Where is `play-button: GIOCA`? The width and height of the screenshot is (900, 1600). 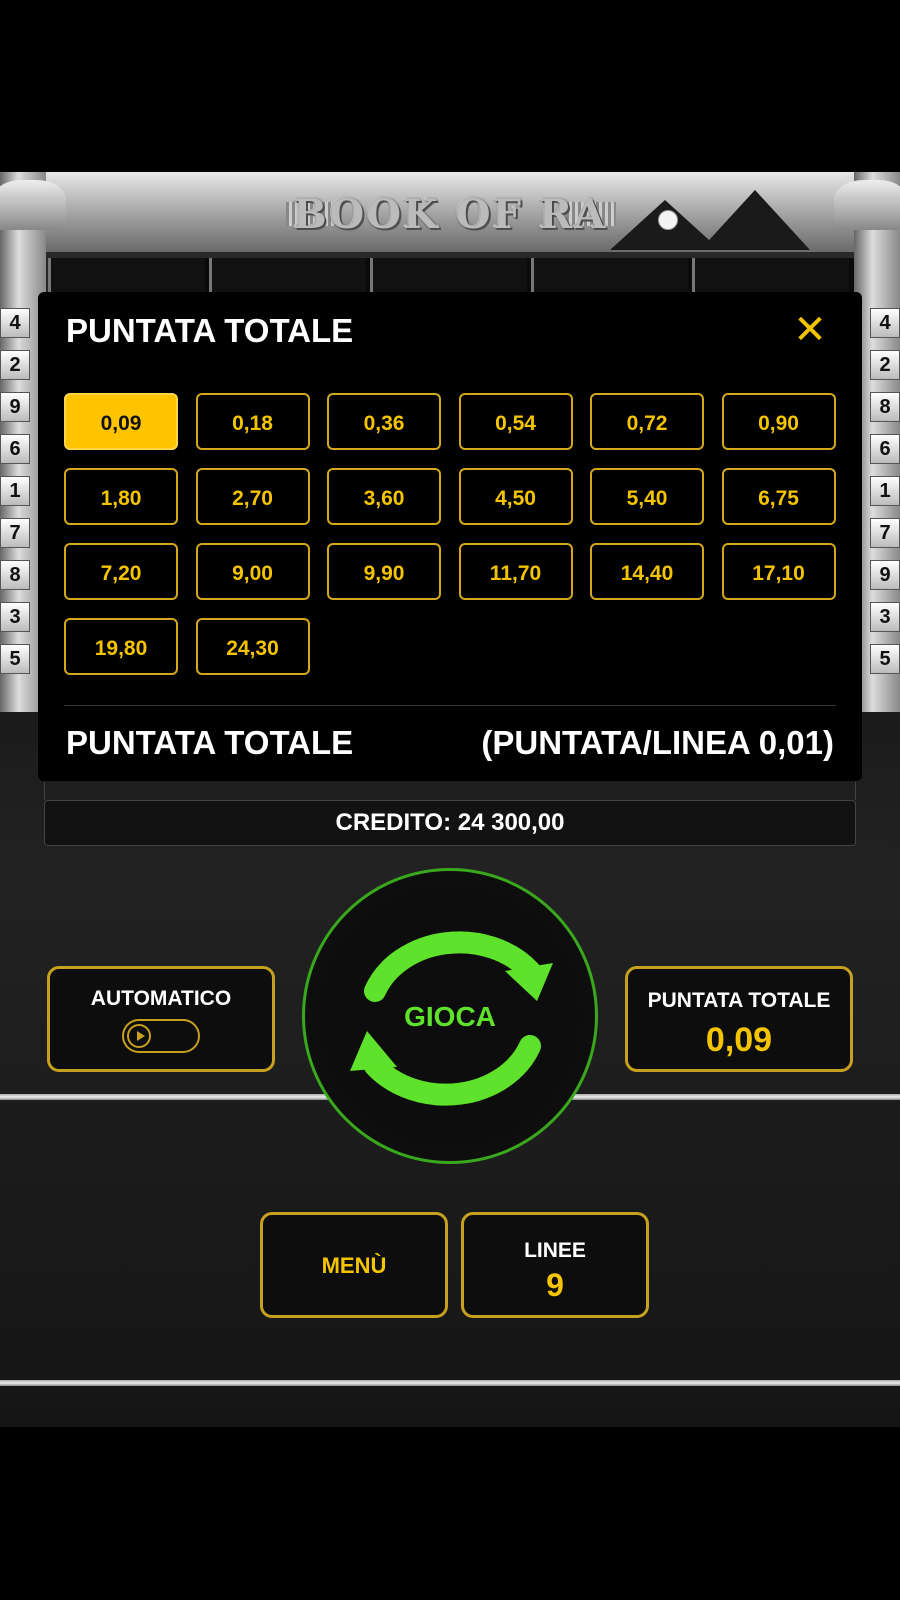 play-button: GIOCA is located at coordinates (450, 1016).